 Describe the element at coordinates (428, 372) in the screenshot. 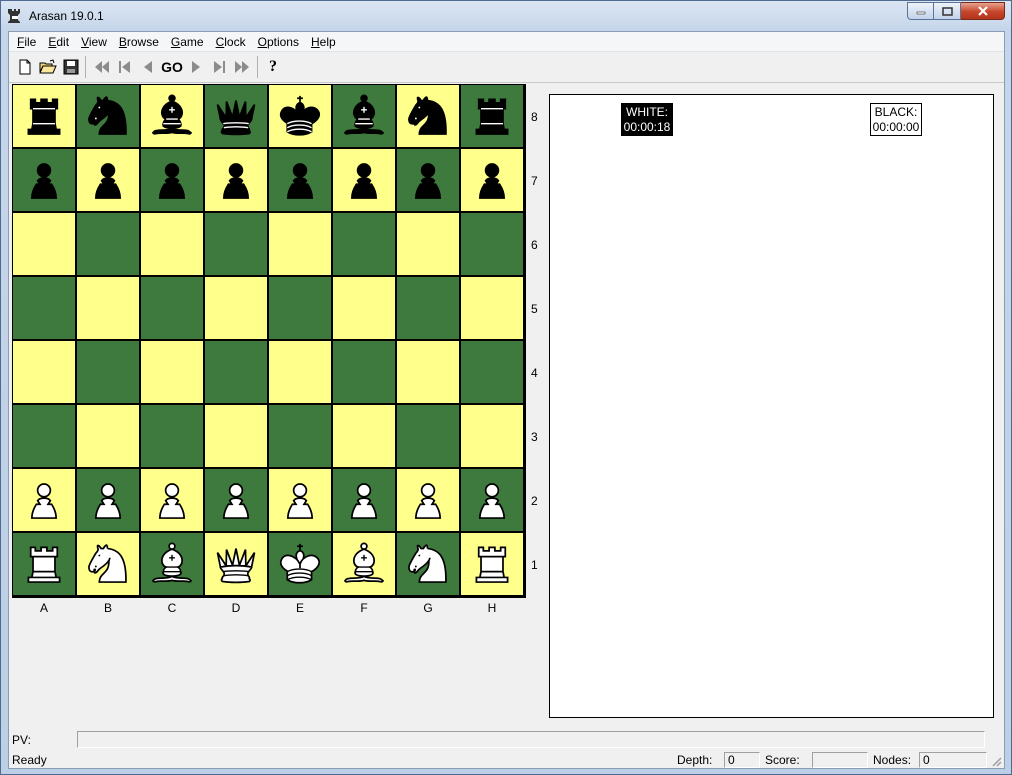

I see `square-g4` at that location.